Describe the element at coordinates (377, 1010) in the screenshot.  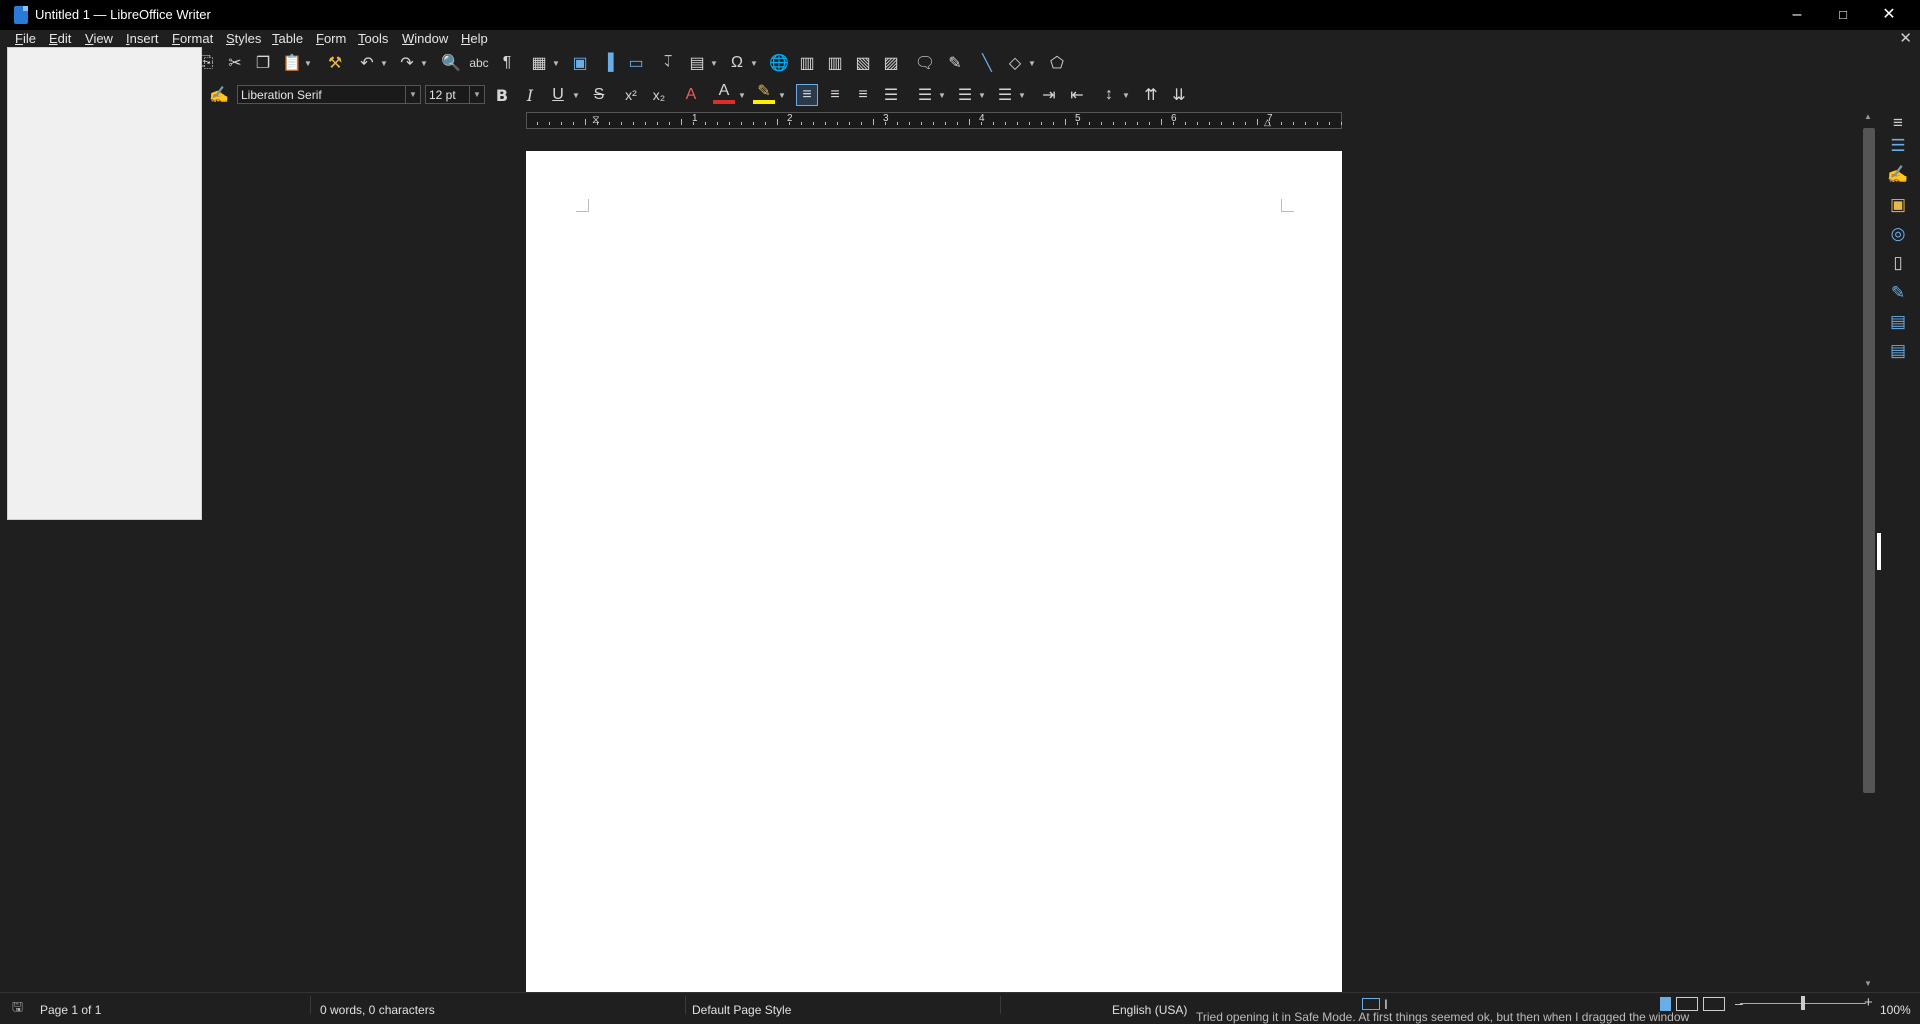
I see `word-count: 0 words, 0 characters` at that location.